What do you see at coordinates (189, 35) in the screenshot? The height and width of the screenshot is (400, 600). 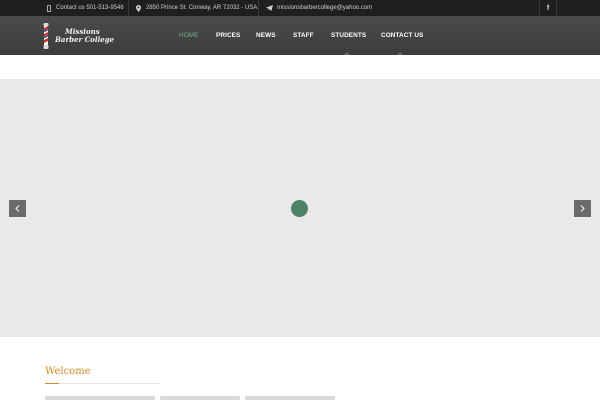 I see `nav-home: HOME` at bounding box center [189, 35].